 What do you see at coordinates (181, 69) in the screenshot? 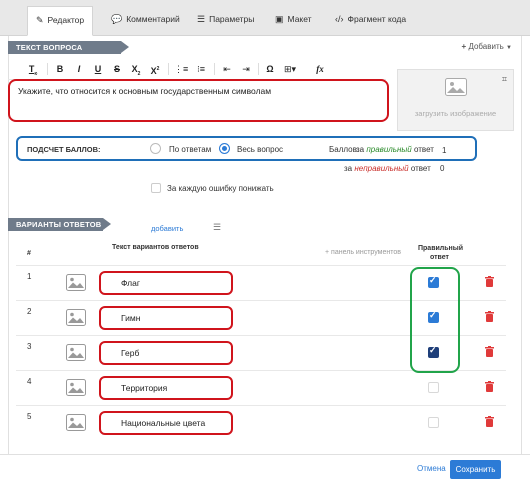
I see `ordered-list-icon: ⋮≡` at bounding box center [181, 69].